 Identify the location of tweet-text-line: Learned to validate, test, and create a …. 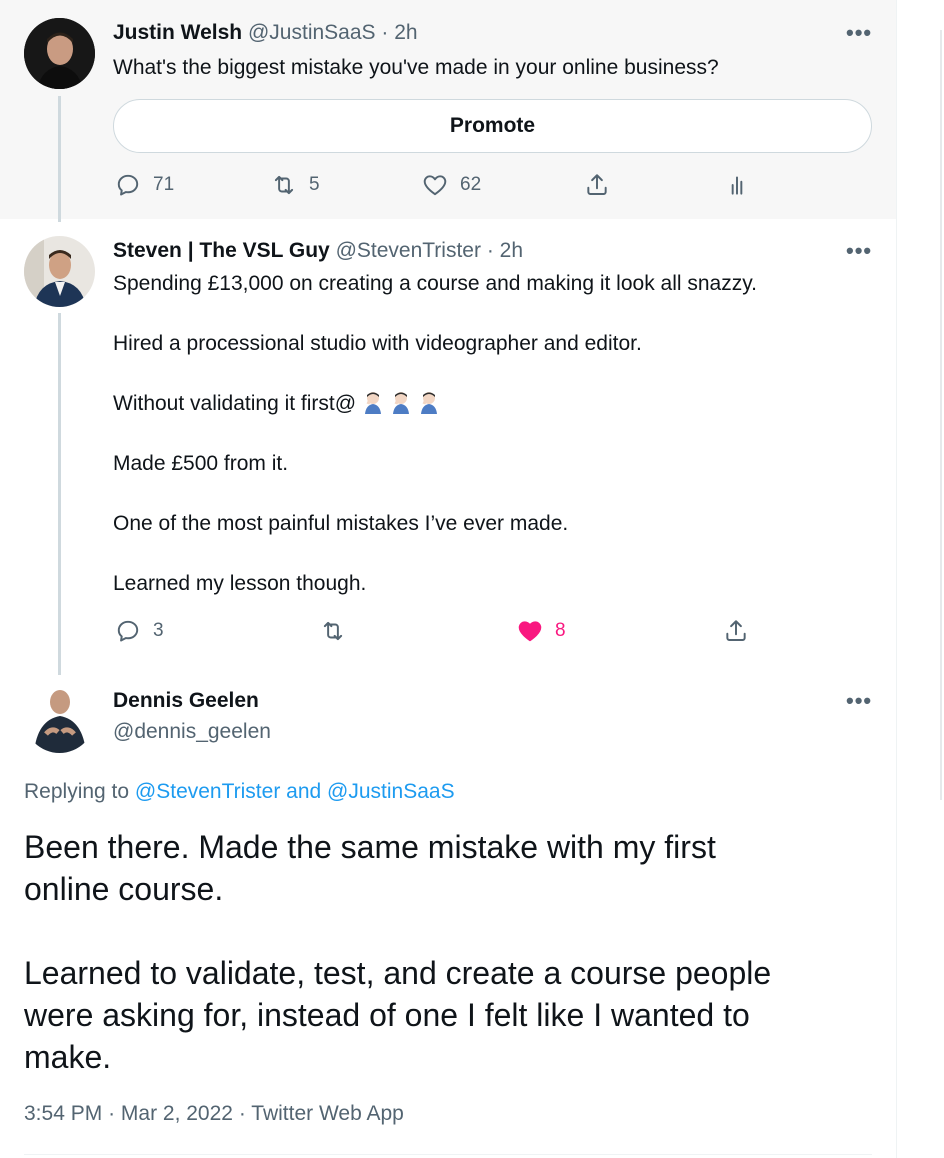
(398, 973).